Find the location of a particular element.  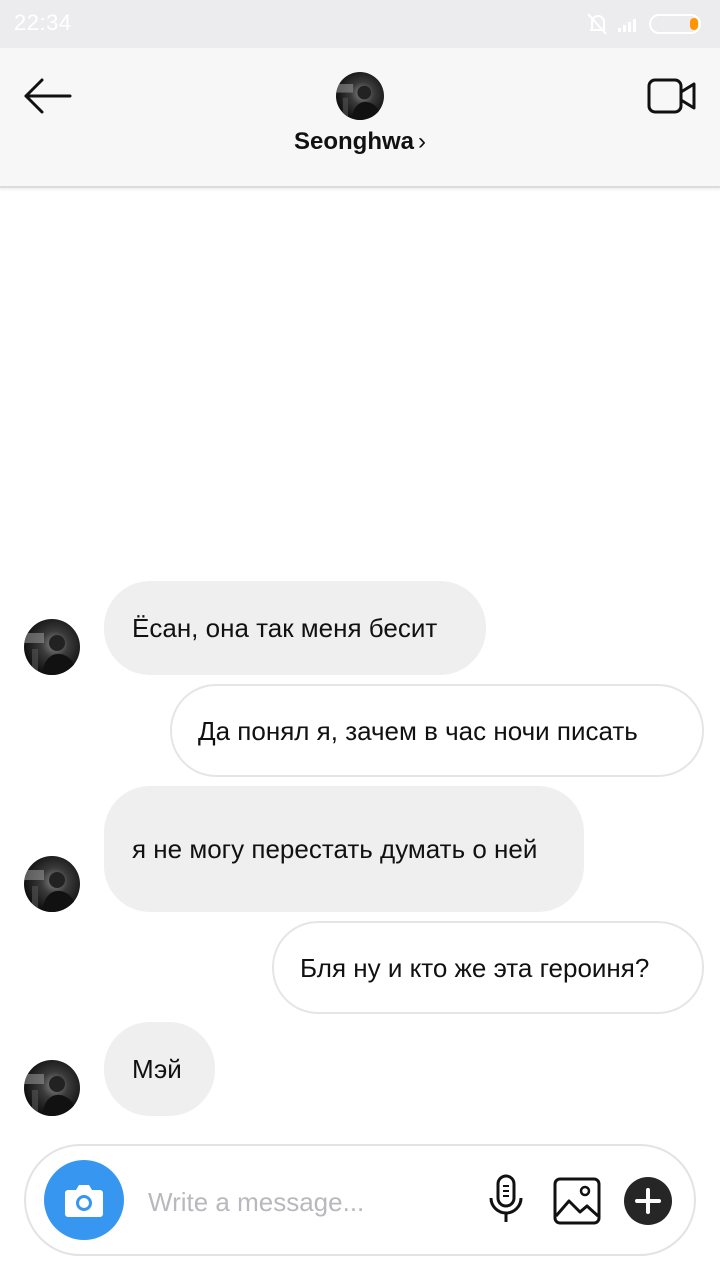

camera-button is located at coordinates (84, 1200).